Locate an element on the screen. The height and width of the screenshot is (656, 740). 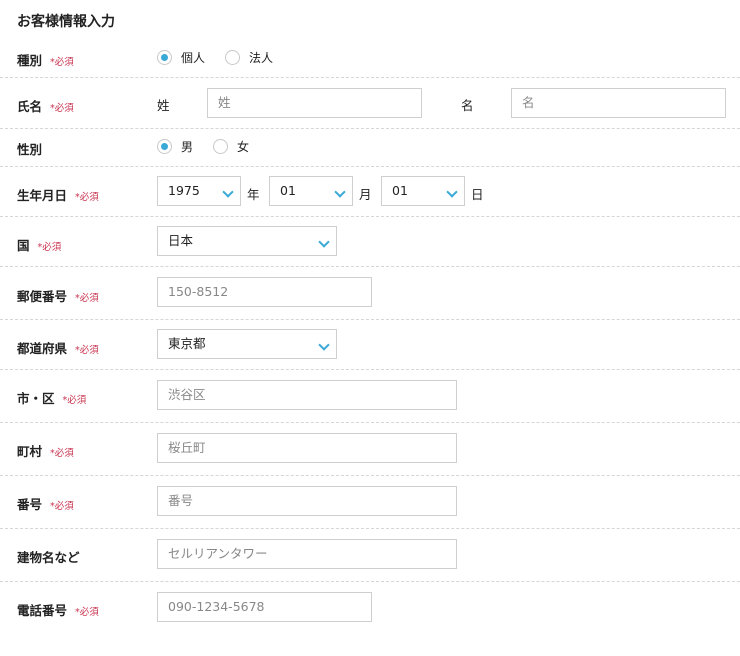
radio-male is located at coordinates (164, 146).